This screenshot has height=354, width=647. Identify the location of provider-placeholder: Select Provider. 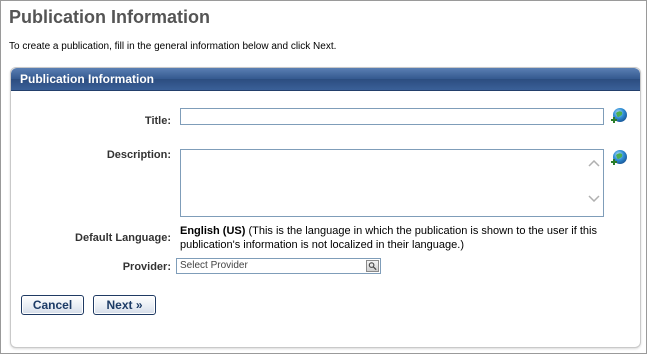
(214, 265).